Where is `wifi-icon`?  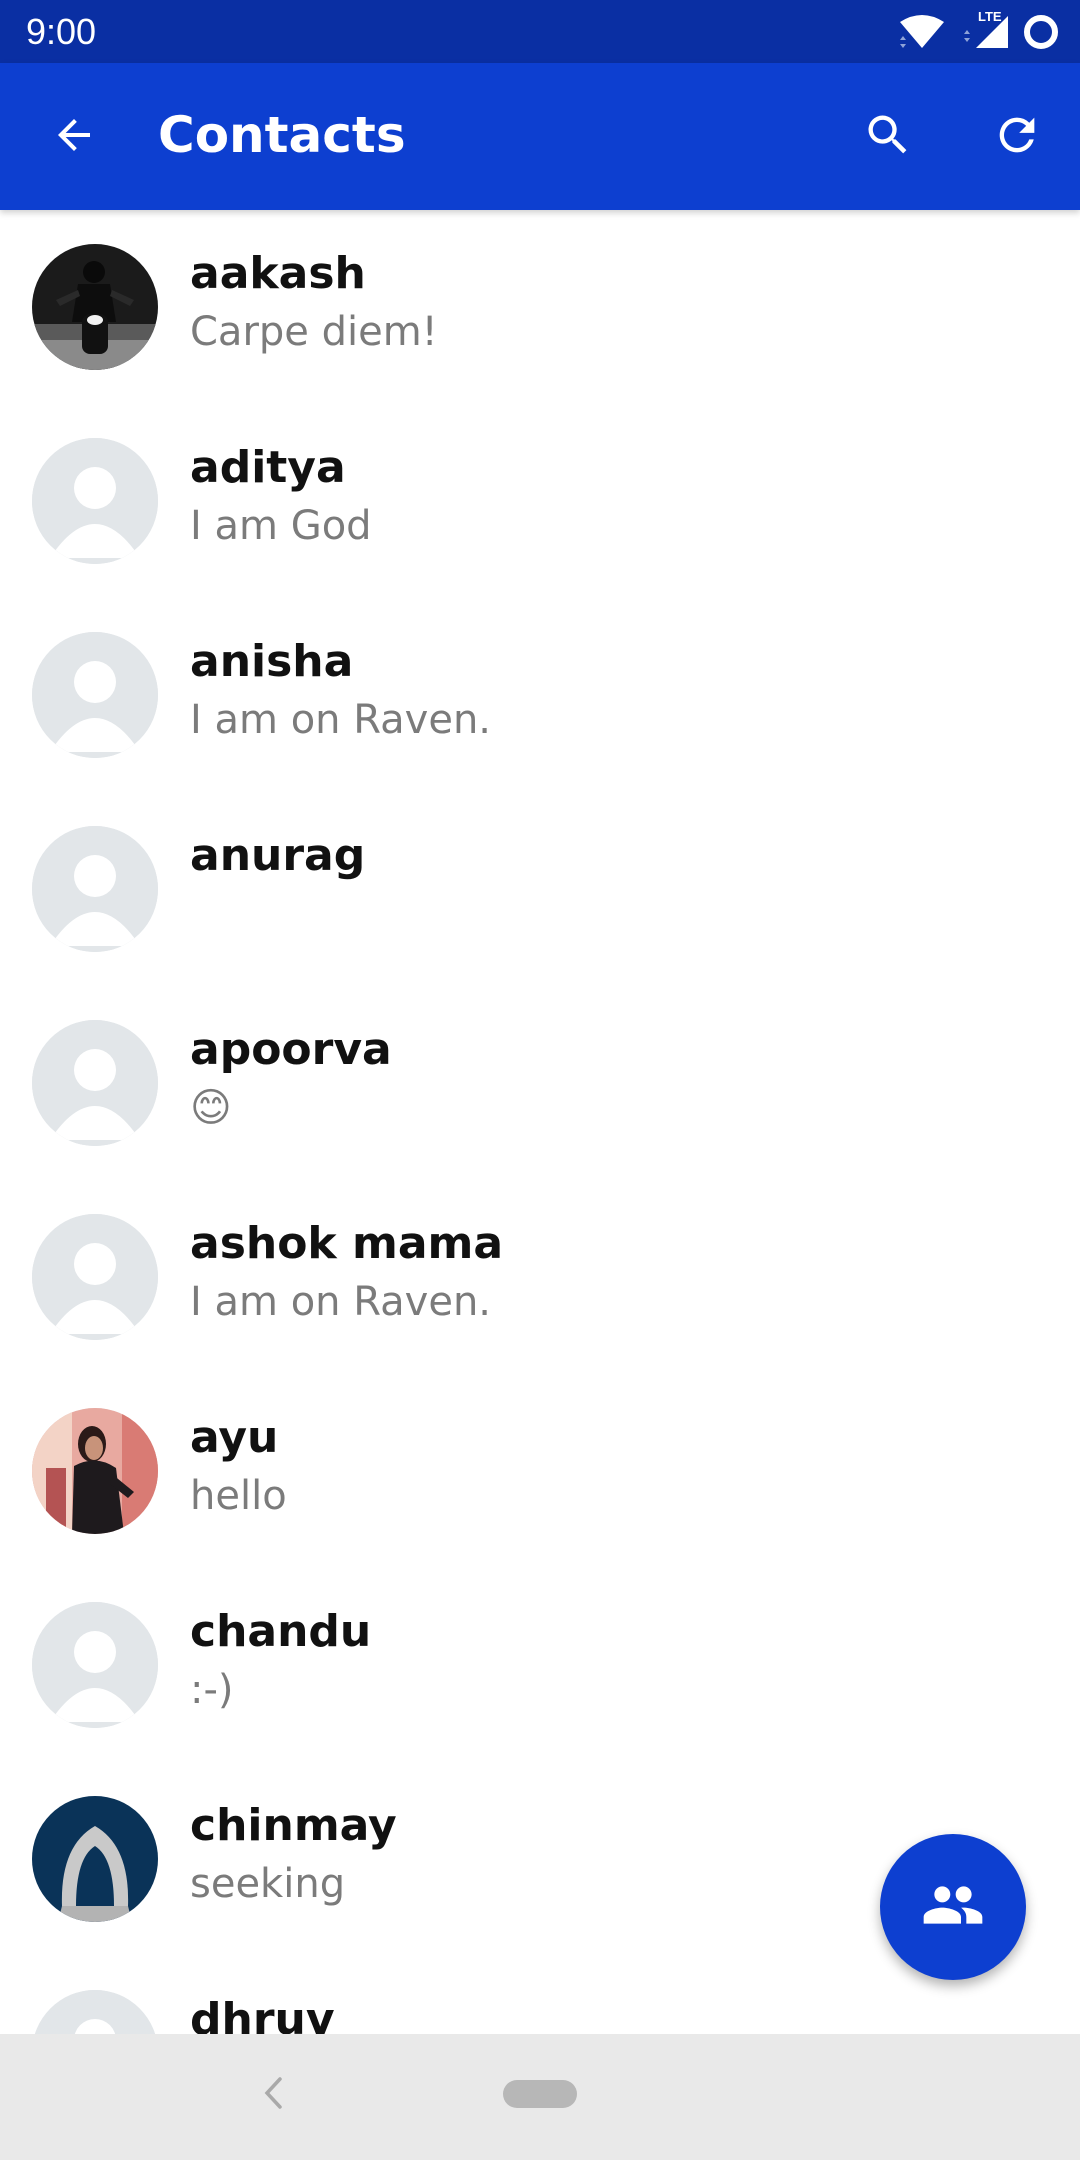
wifi-icon is located at coordinates (922, 32).